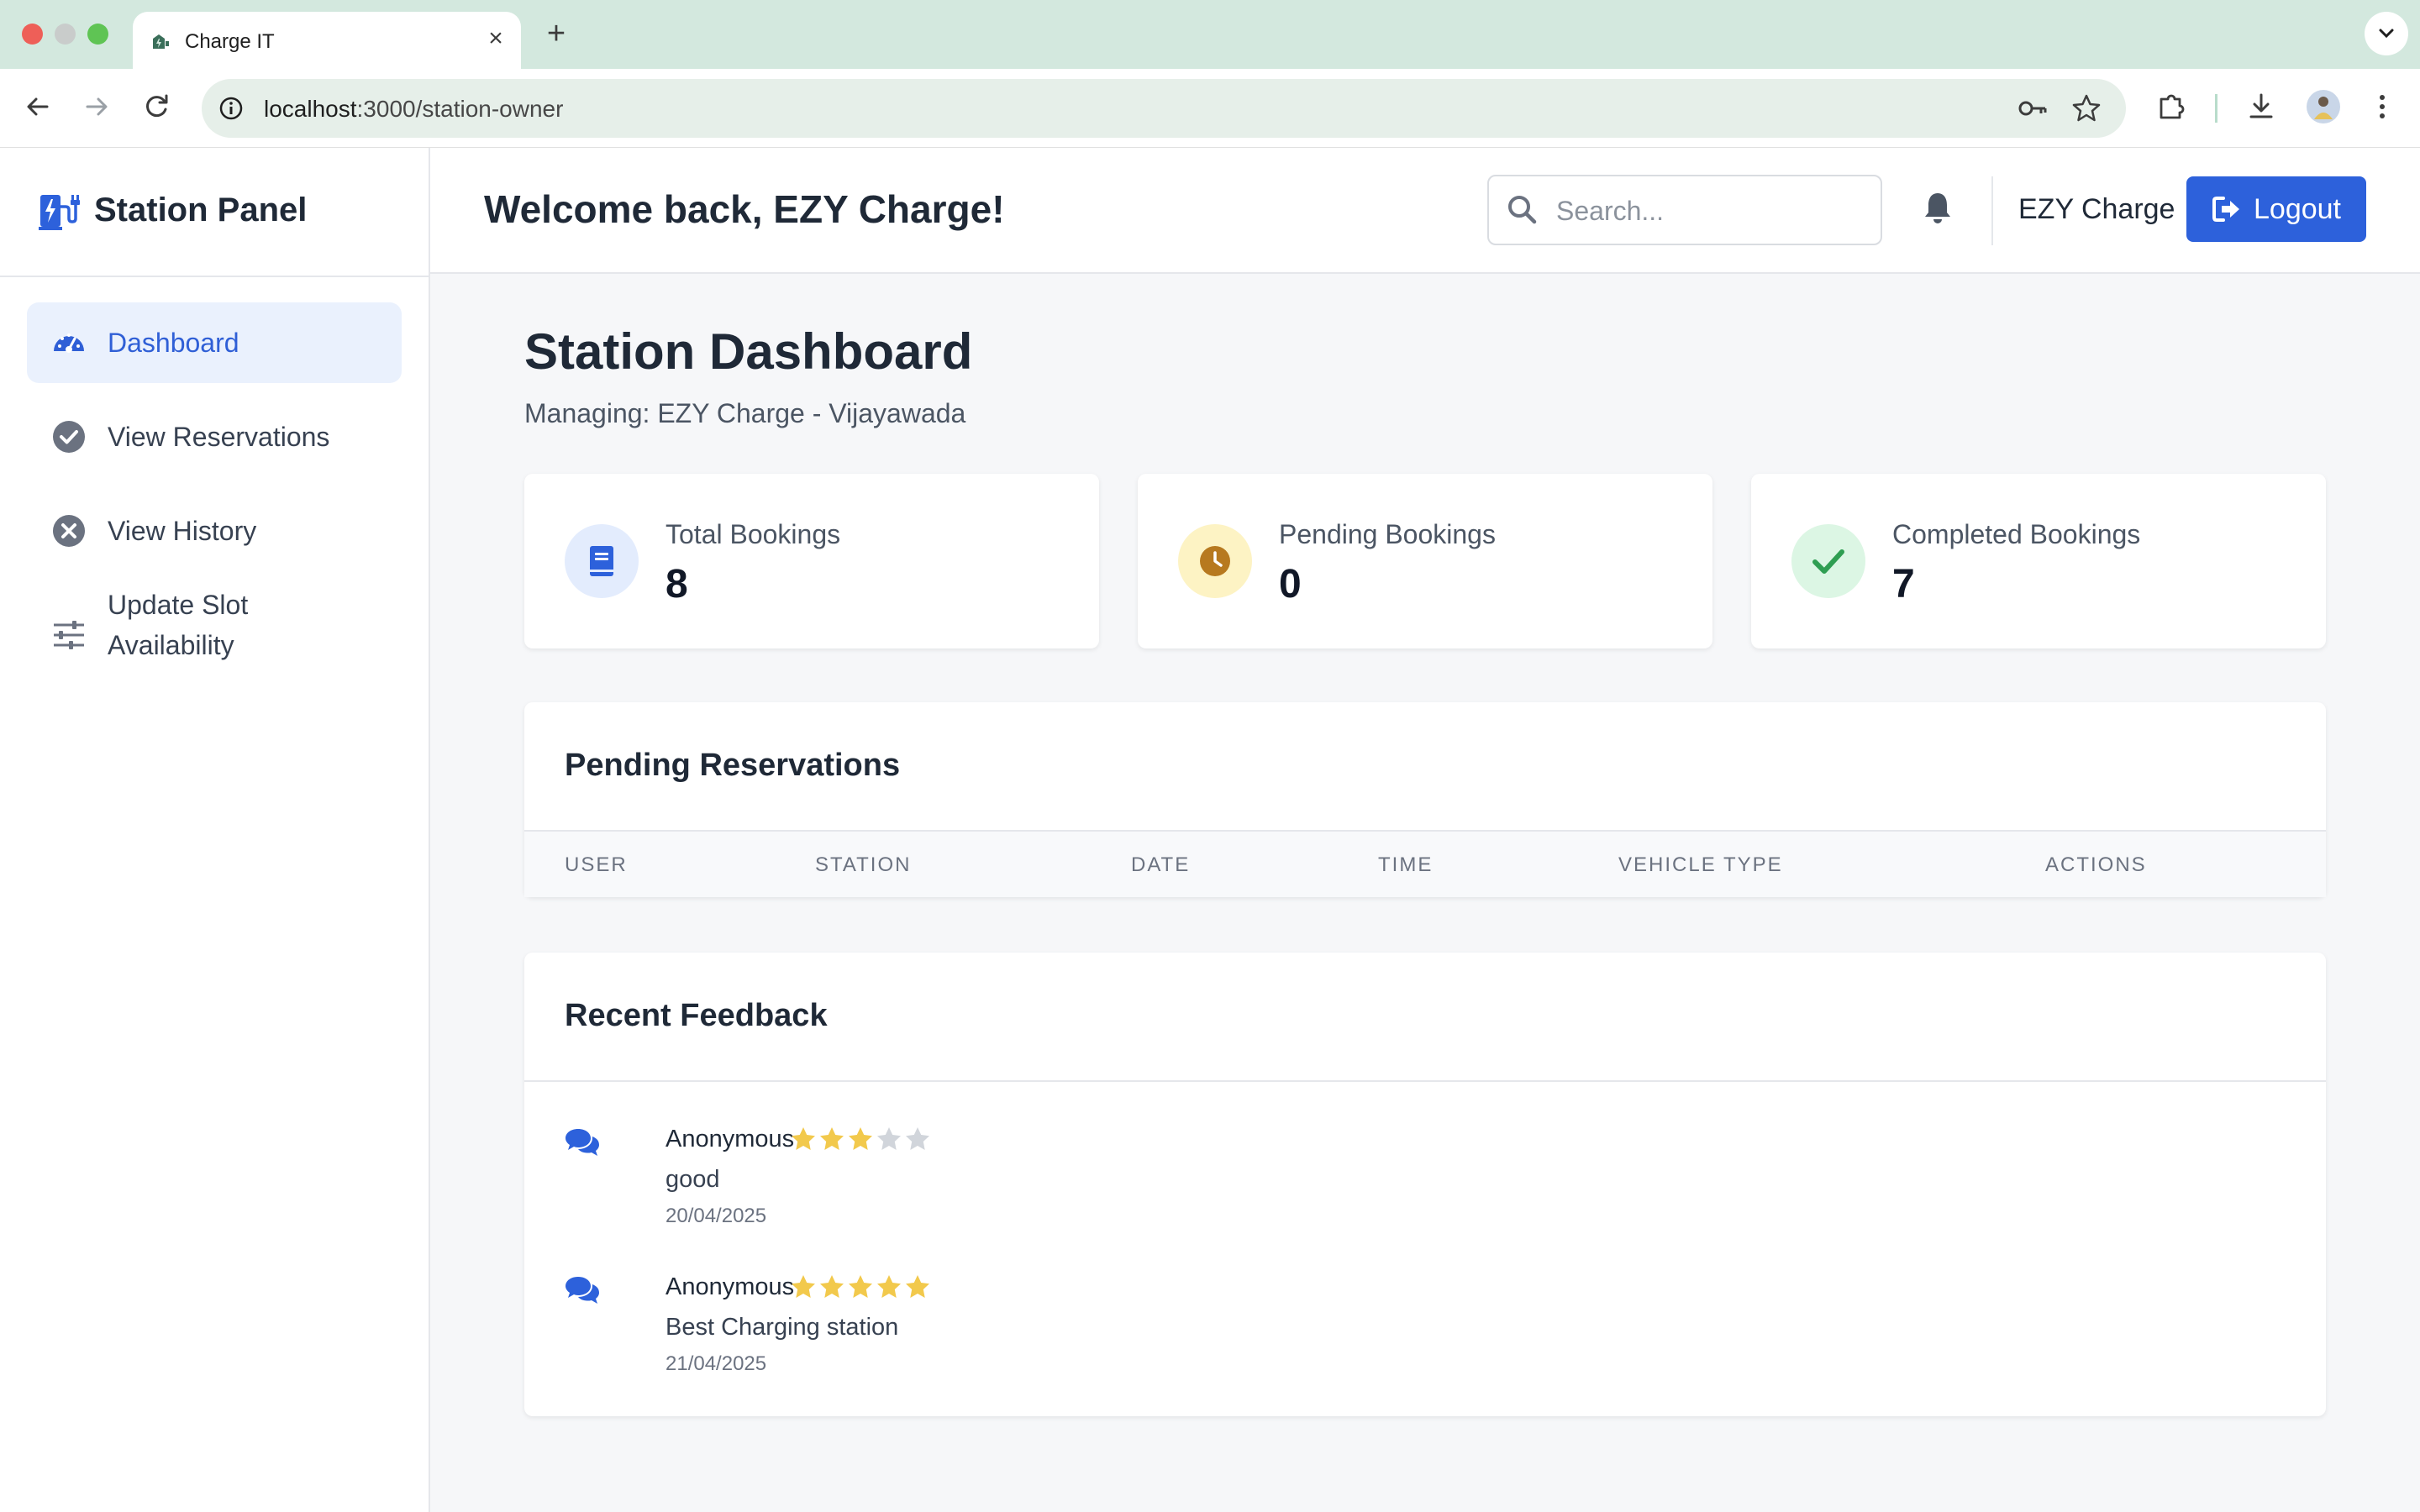 Image resolution: width=2420 pixels, height=1512 pixels. I want to click on profile-avatar-icon, so click(2324, 106).